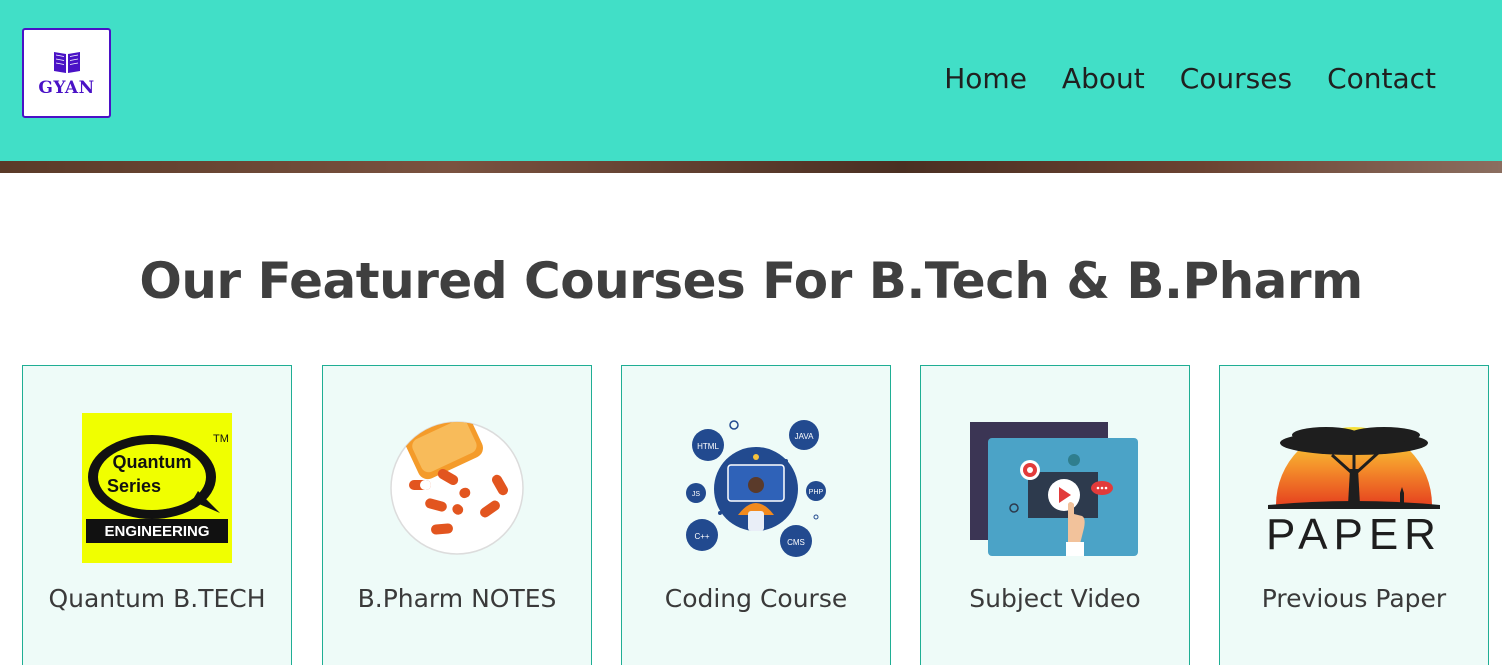 Image resolution: width=1502 pixels, height=665 pixels. I want to click on svg-text: PAPER, so click(1354, 534).